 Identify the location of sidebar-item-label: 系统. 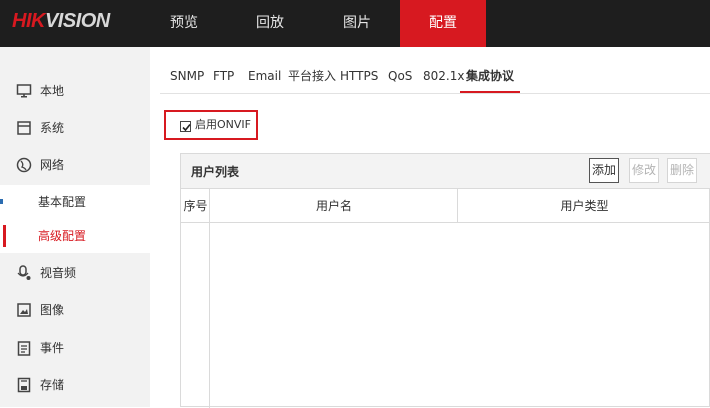
(52, 128).